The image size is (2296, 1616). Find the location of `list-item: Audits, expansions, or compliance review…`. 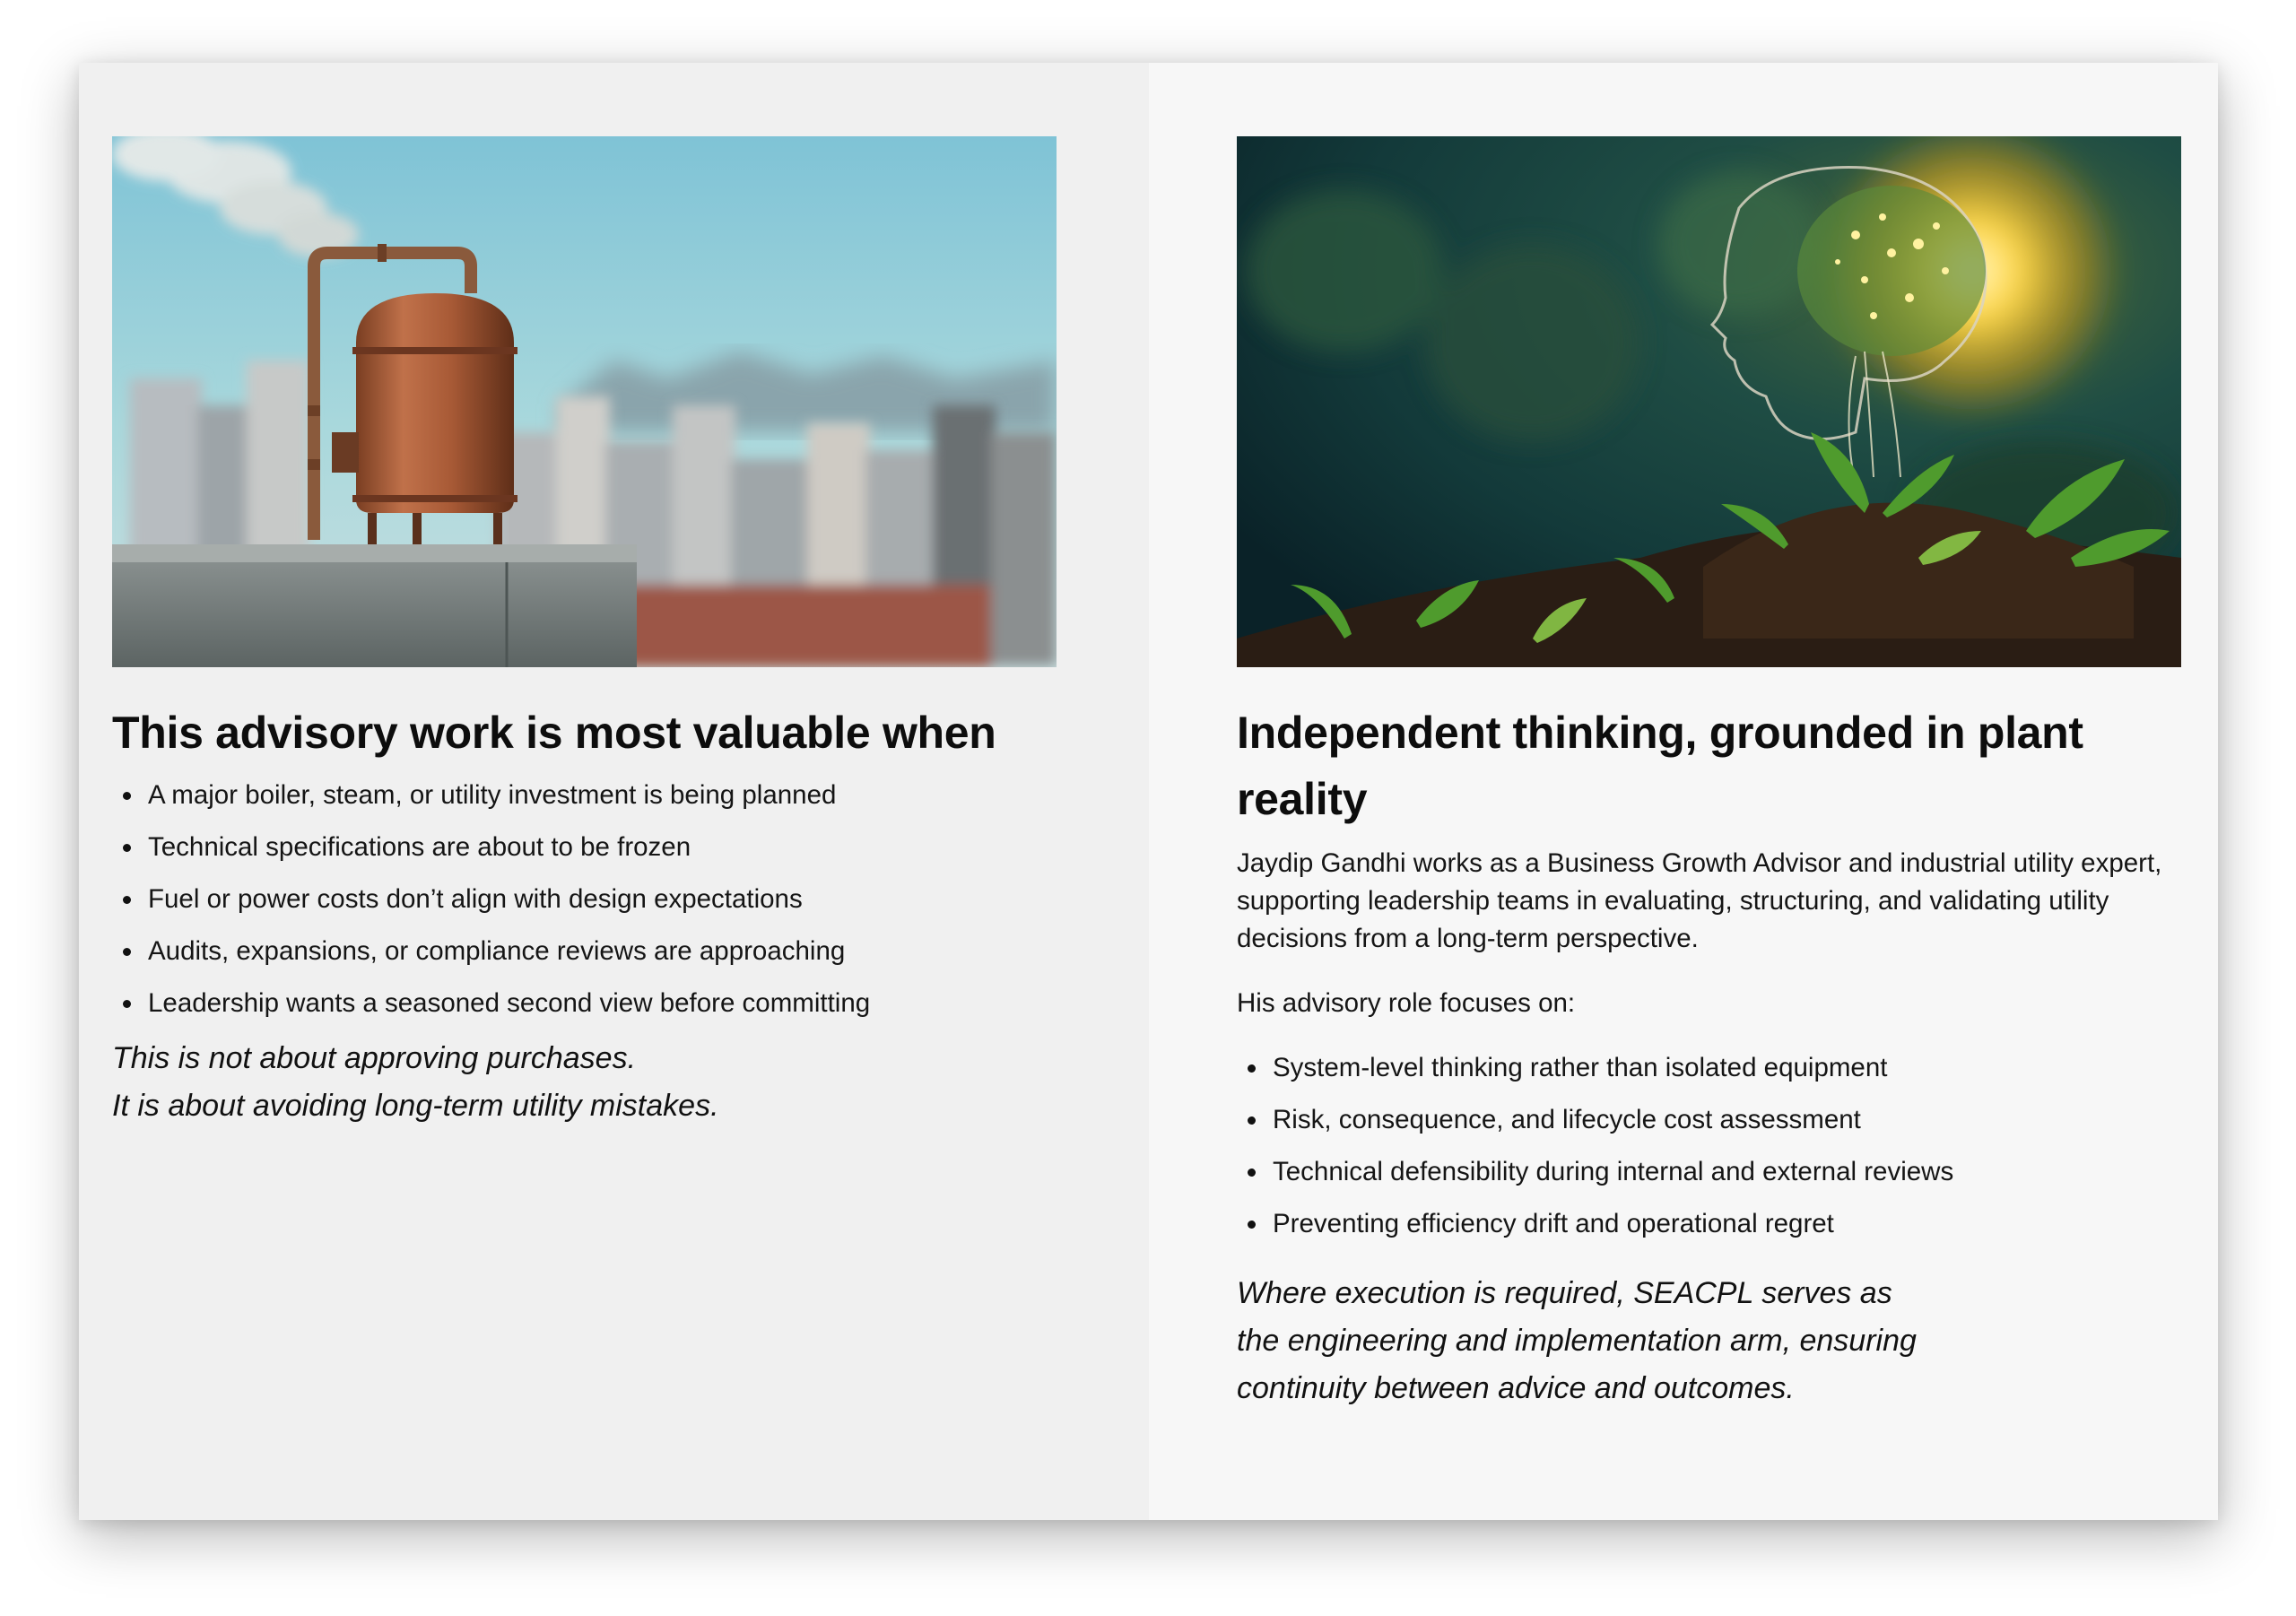

list-item: Audits, expansions, or compliance review… is located at coordinates (587, 951).